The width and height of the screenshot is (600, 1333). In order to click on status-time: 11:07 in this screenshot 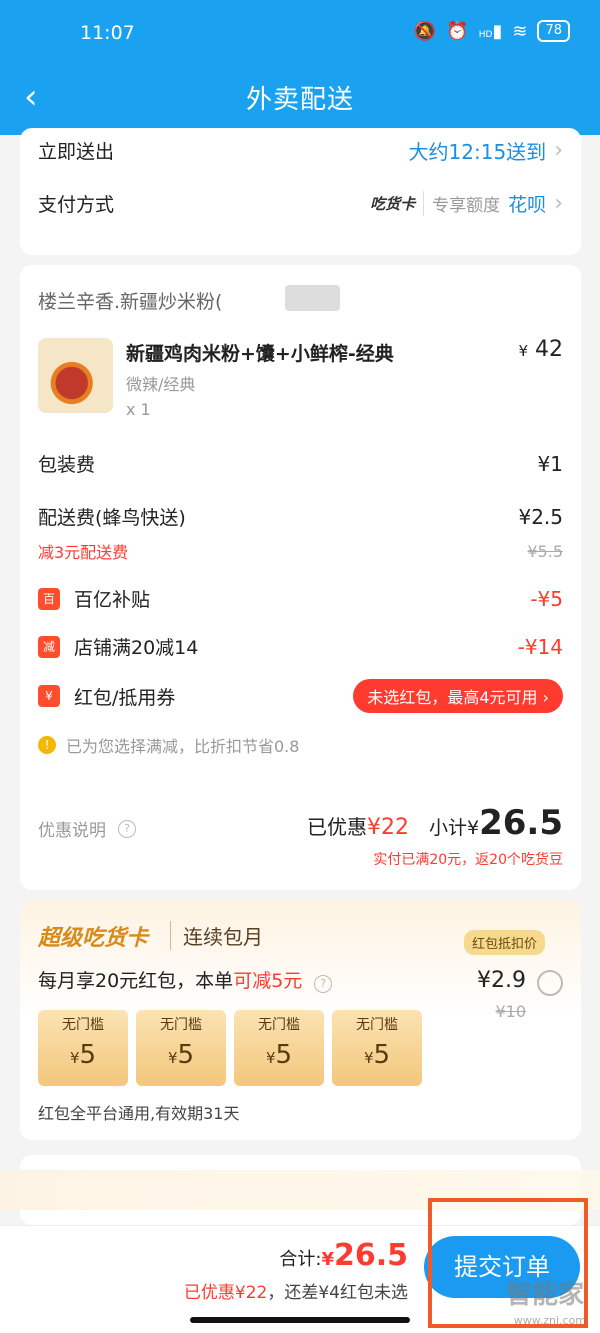, I will do `click(107, 33)`.